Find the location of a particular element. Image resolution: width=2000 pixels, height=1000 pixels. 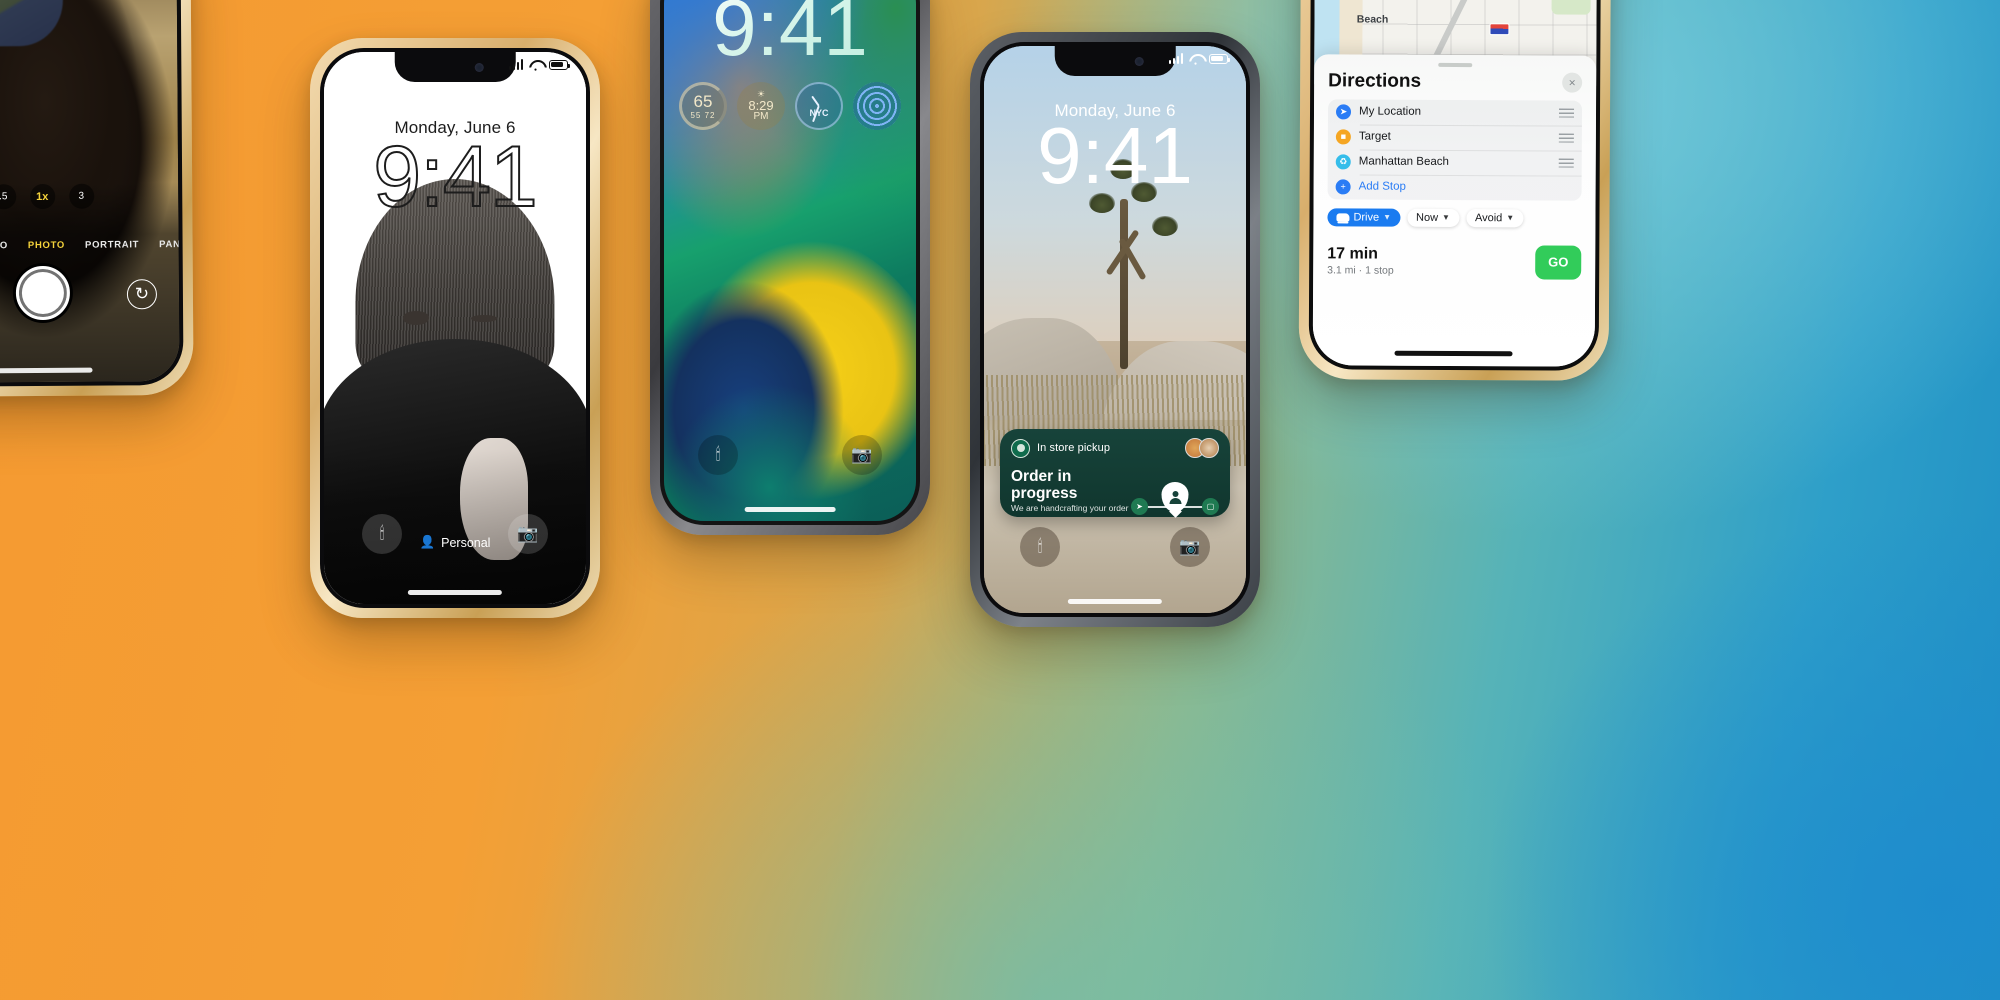

widget-row: 65 55 72 ☀ 8:29 PM NYC is located at coordinates (790, 106).